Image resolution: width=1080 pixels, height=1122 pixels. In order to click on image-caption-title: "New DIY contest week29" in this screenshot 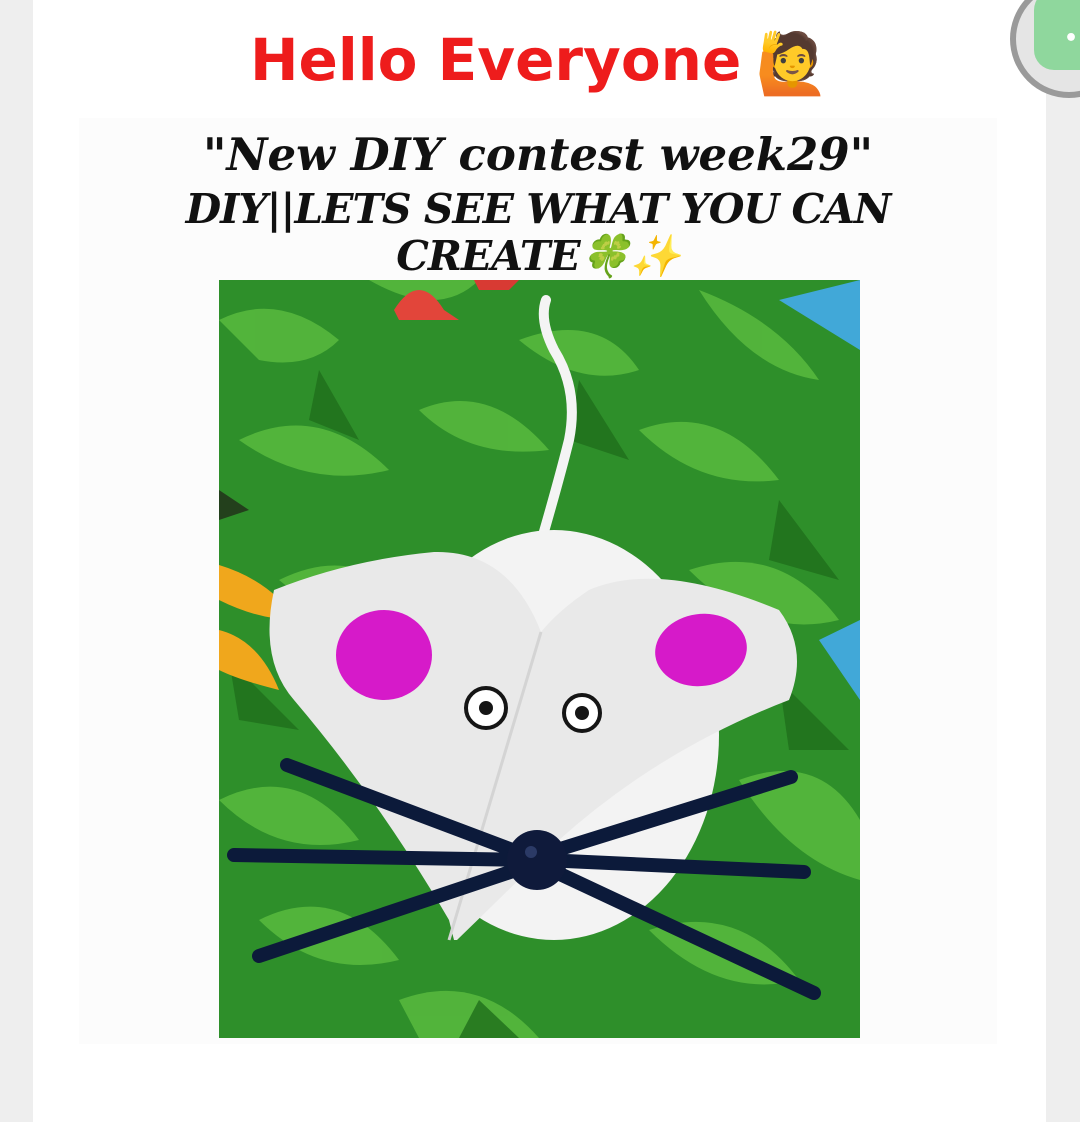, I will do `click(538, 154)`.